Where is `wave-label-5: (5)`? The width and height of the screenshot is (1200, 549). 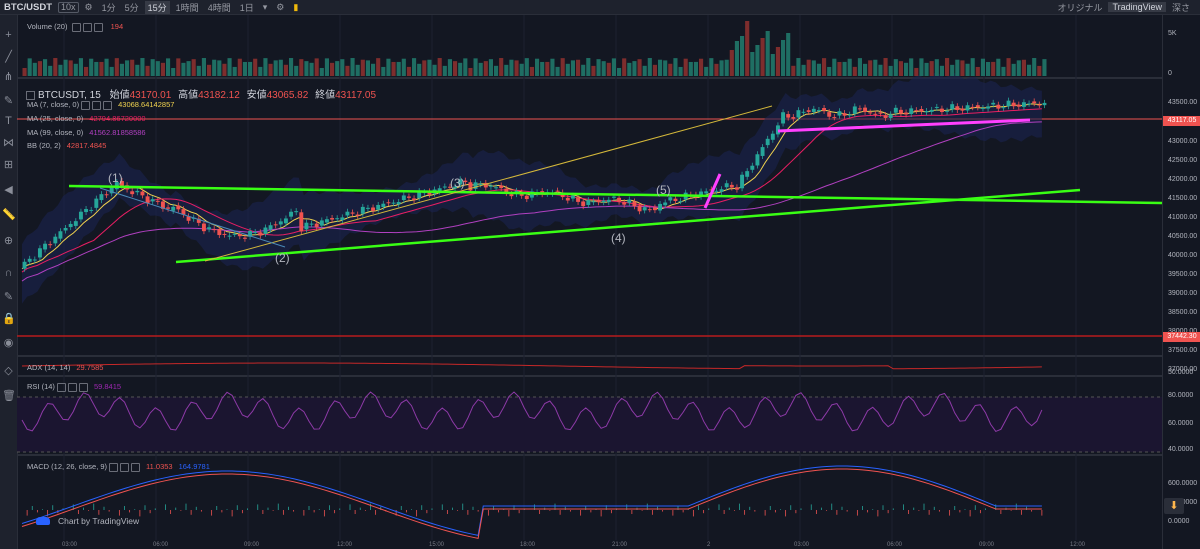 wave-label-5: (5) is located at coordinates (663, 190).